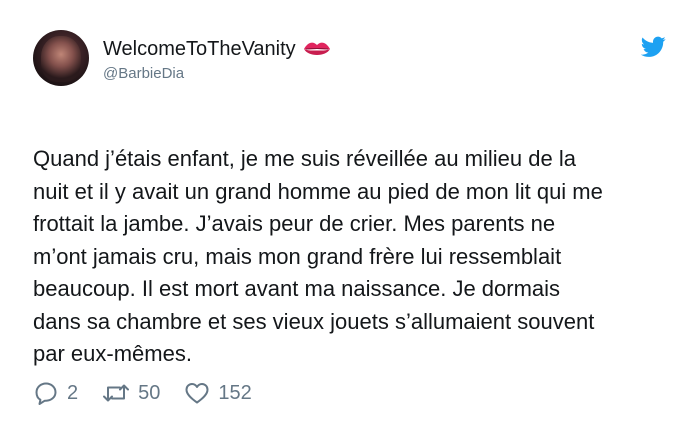 This screenshot has height=437, width=700. I want to click on kiss-mark-icon, so click(316, 48).